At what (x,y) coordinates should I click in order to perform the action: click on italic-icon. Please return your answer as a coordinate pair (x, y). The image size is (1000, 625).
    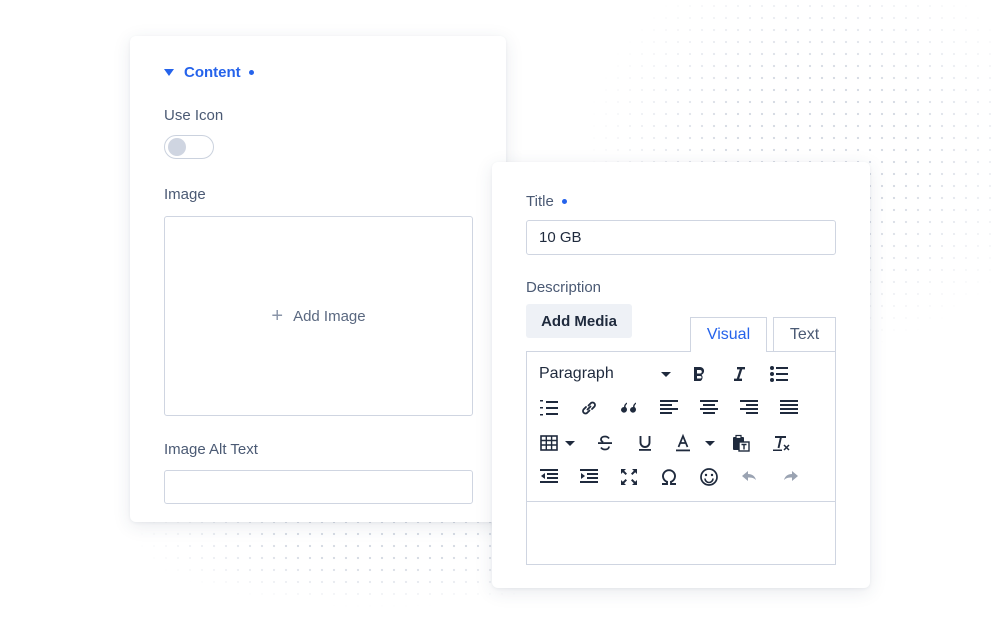
    Looking at the image, I should click on (739, 374).